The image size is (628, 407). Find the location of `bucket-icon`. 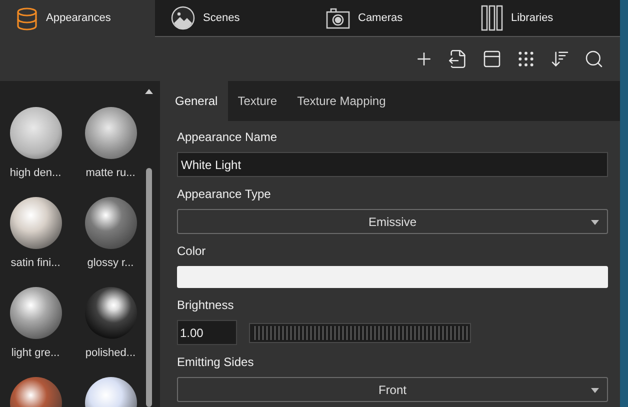

bucket-icon is located at coordinates (27, 18).